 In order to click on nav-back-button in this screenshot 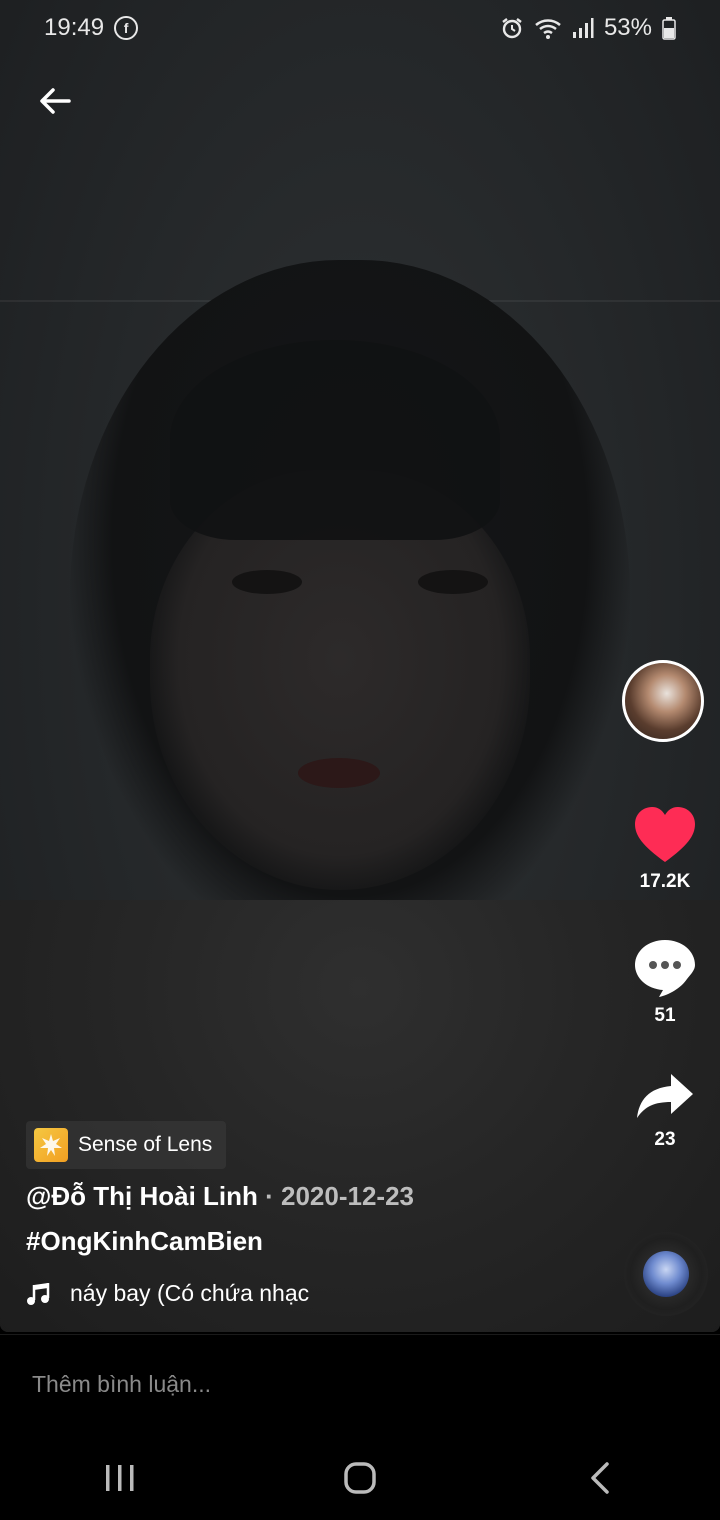, I will do `click(600, 1478)`.